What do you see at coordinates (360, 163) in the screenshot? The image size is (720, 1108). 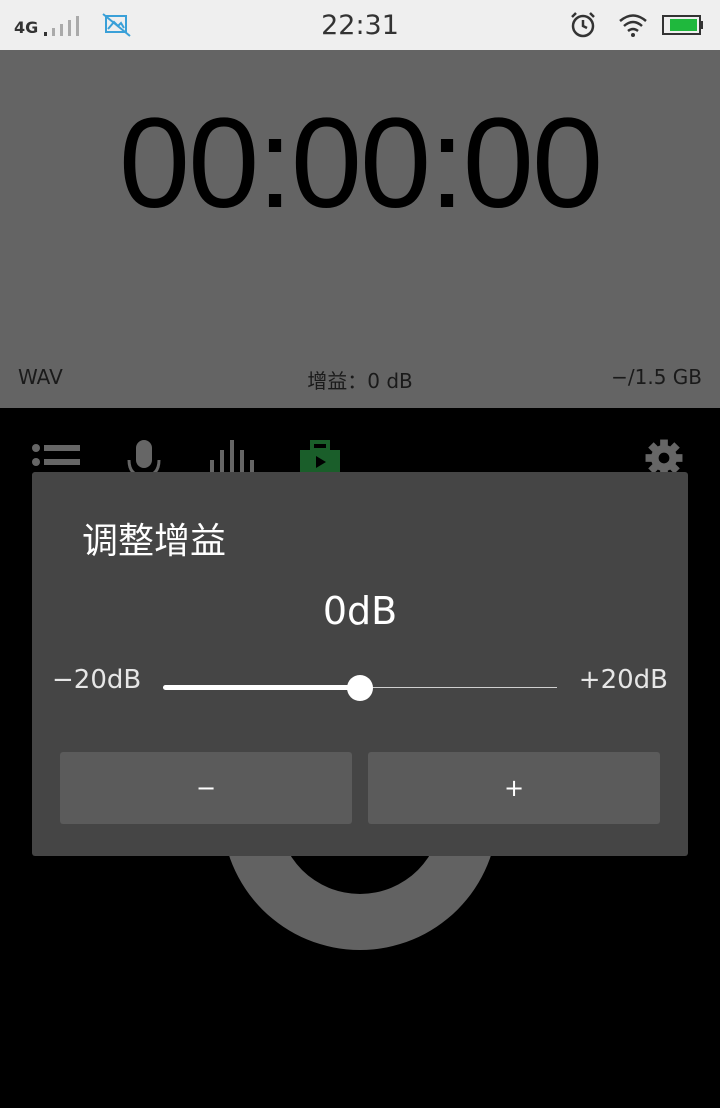 I see `recording-timer: 00:00:00` at bounding box center [360, 163].